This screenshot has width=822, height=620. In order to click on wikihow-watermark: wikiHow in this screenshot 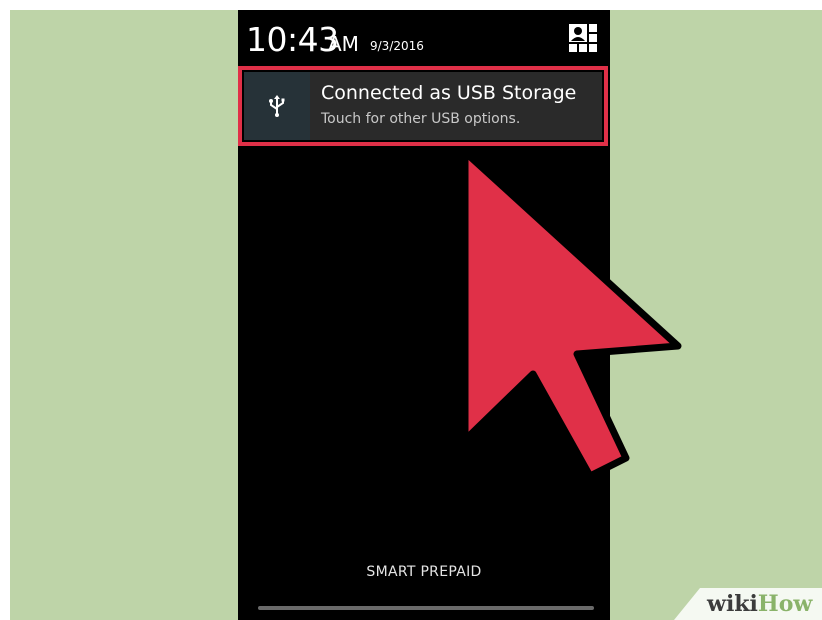, I will do `click(748, 604)`.